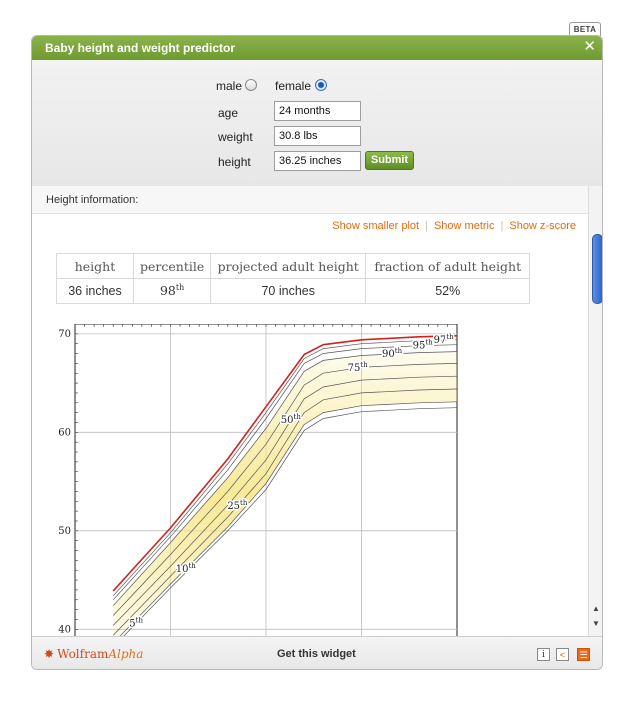  What do you see at coordinates (448, 266) in the screenshot?
I see `header-fraction-of-adult-height: fraction of adult height` at bounding box center [448, 266].